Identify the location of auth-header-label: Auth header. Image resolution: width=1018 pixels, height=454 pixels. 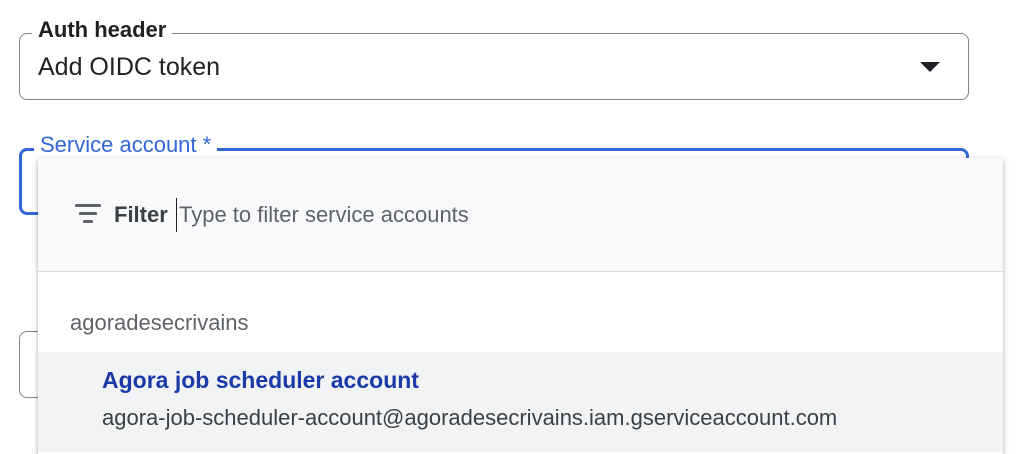
(102, 30).